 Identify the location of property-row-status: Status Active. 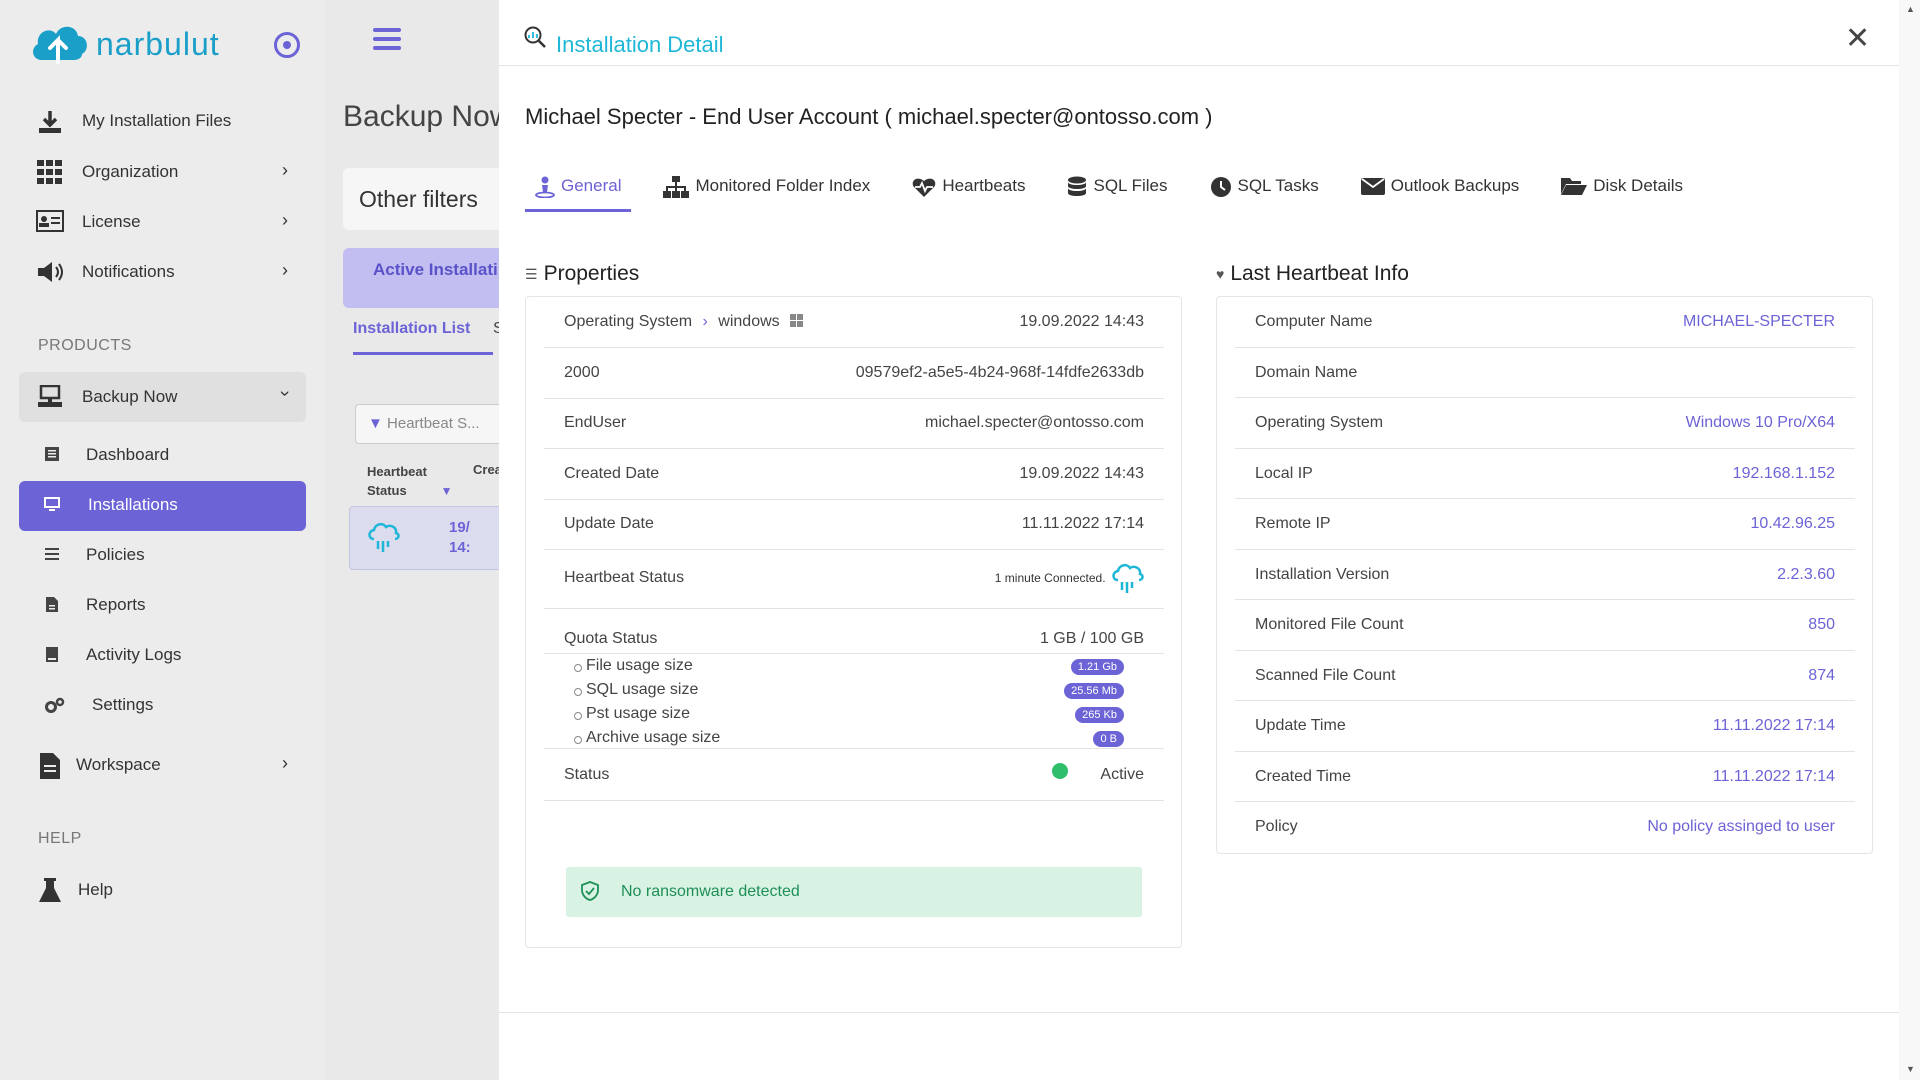
(854, 775).